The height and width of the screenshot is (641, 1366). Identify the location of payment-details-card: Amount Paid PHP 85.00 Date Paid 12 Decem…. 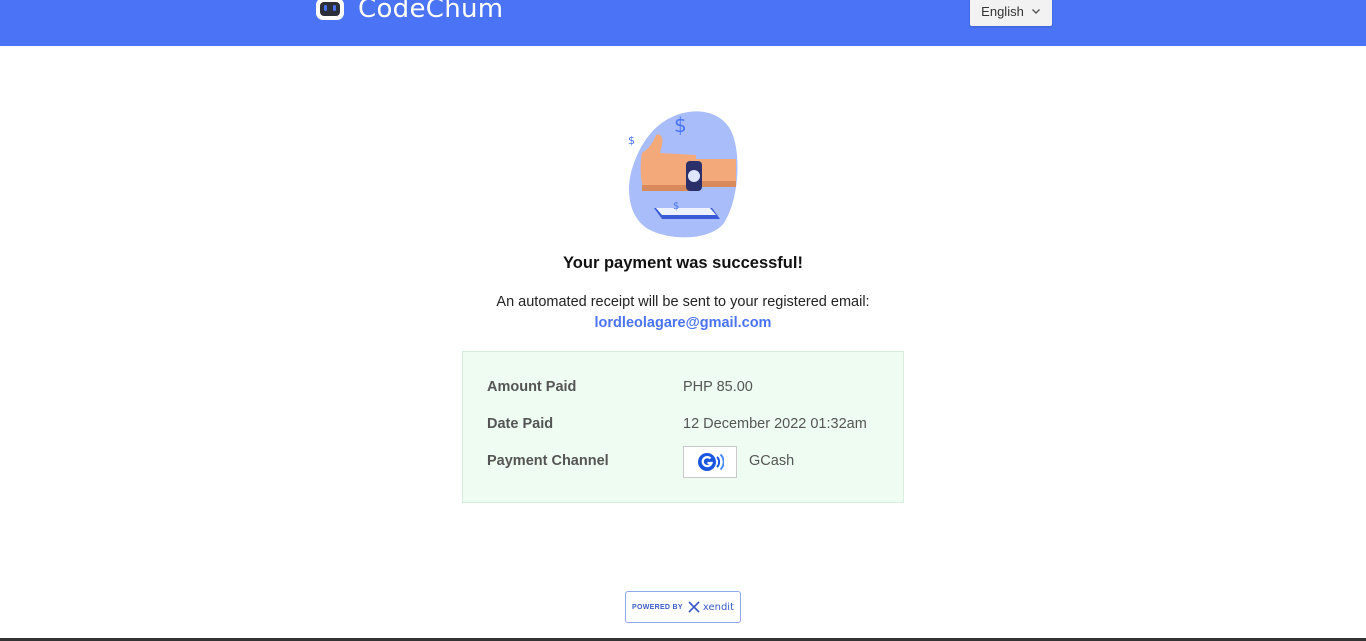
(683, 427).